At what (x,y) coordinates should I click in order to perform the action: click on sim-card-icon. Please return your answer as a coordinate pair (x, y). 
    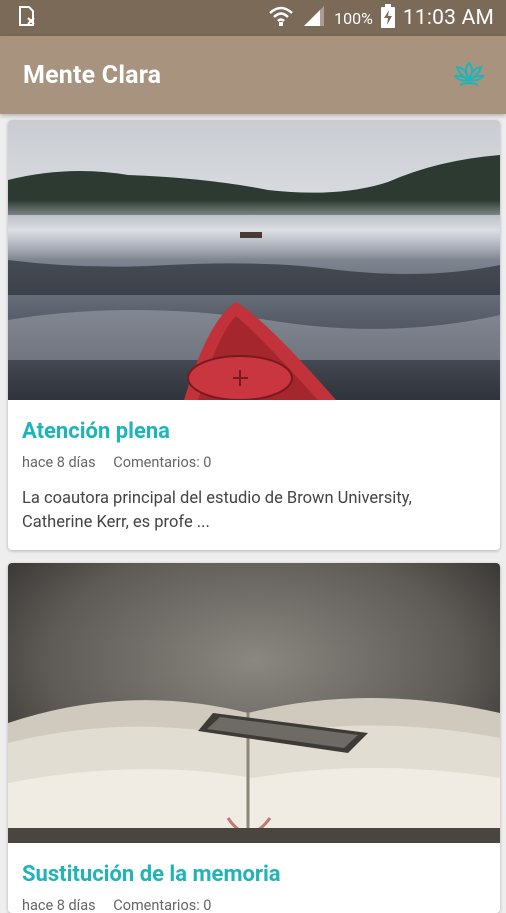
    Looking at the image, I should click on (27, 18).